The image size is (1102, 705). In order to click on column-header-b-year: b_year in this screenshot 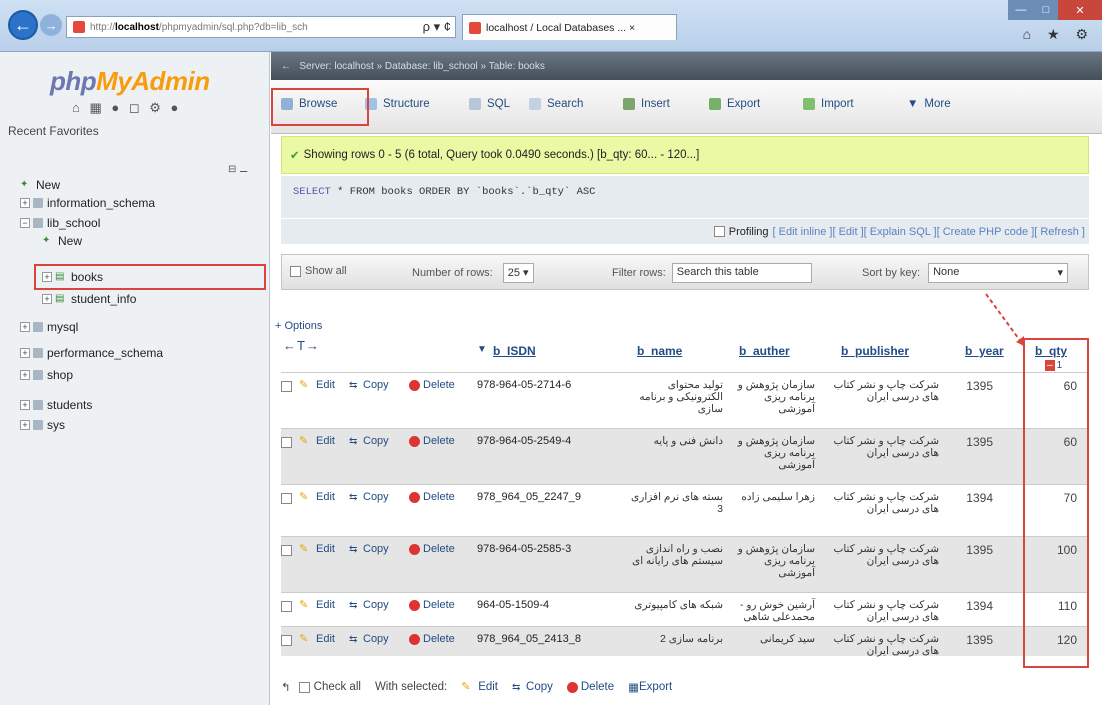, I will do `click(984, 351)`.